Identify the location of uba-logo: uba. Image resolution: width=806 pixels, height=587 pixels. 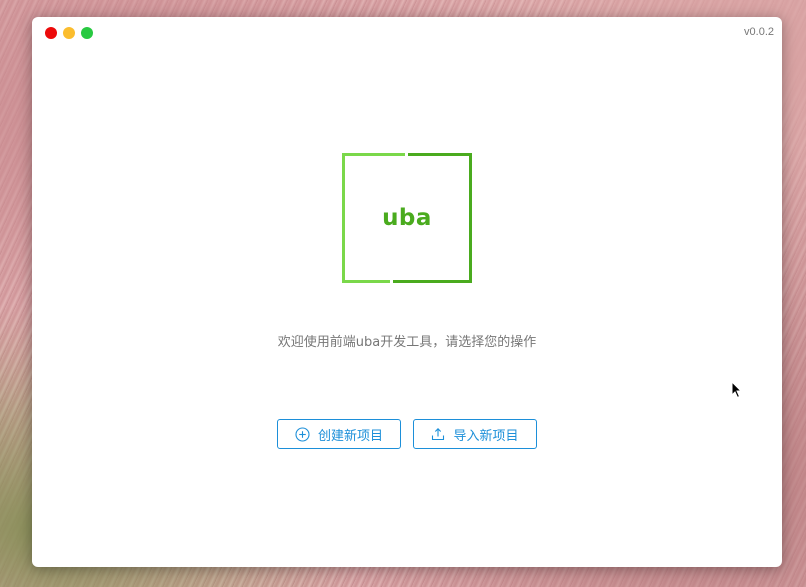
(407, 218).